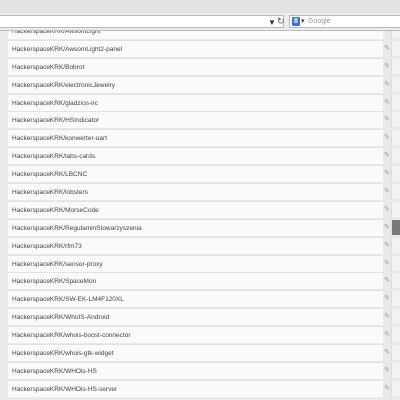 This screenshot has width=400, height=400. I want to click on repository-name: HackerspaceKRK/AwsomLight2-panel, so click(67, 49).